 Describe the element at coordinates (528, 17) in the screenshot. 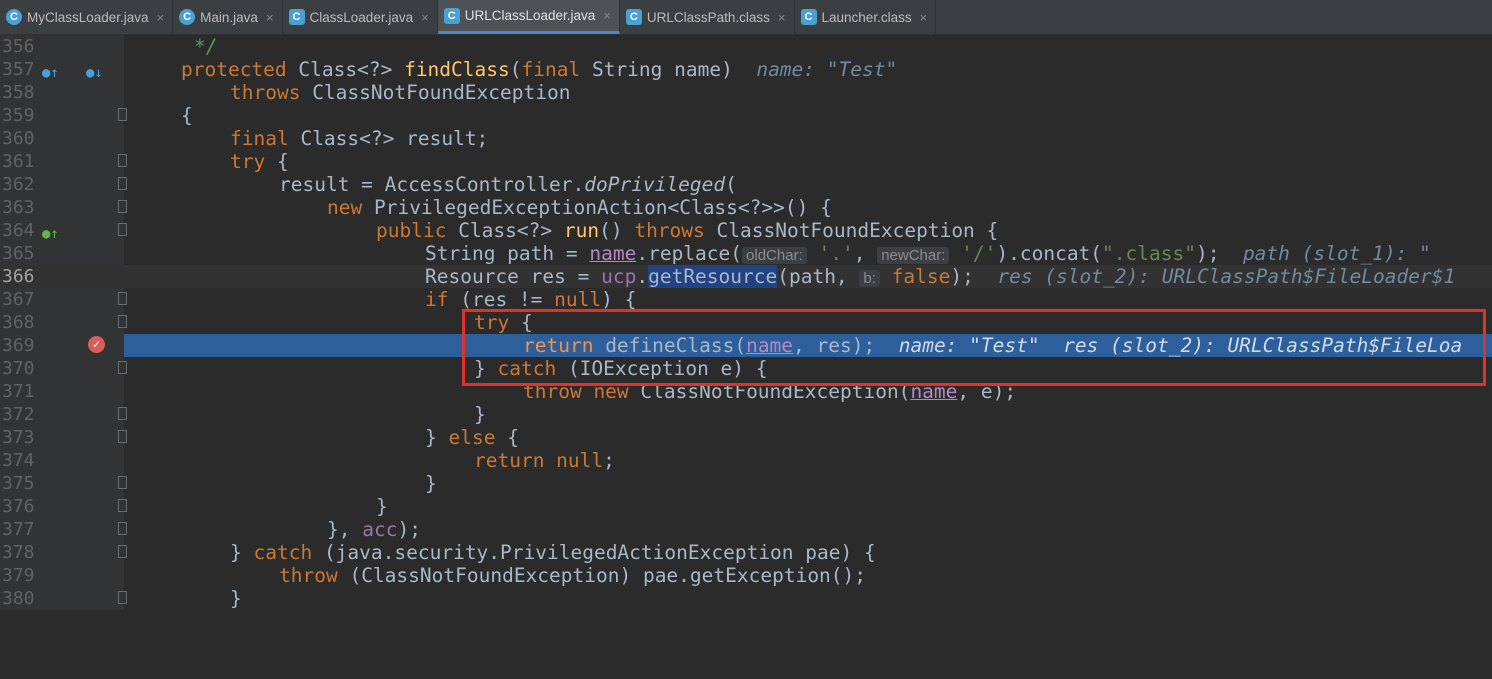

I see `tab-urlclassloader-java: C URLClassLoader.java ×` at that location.